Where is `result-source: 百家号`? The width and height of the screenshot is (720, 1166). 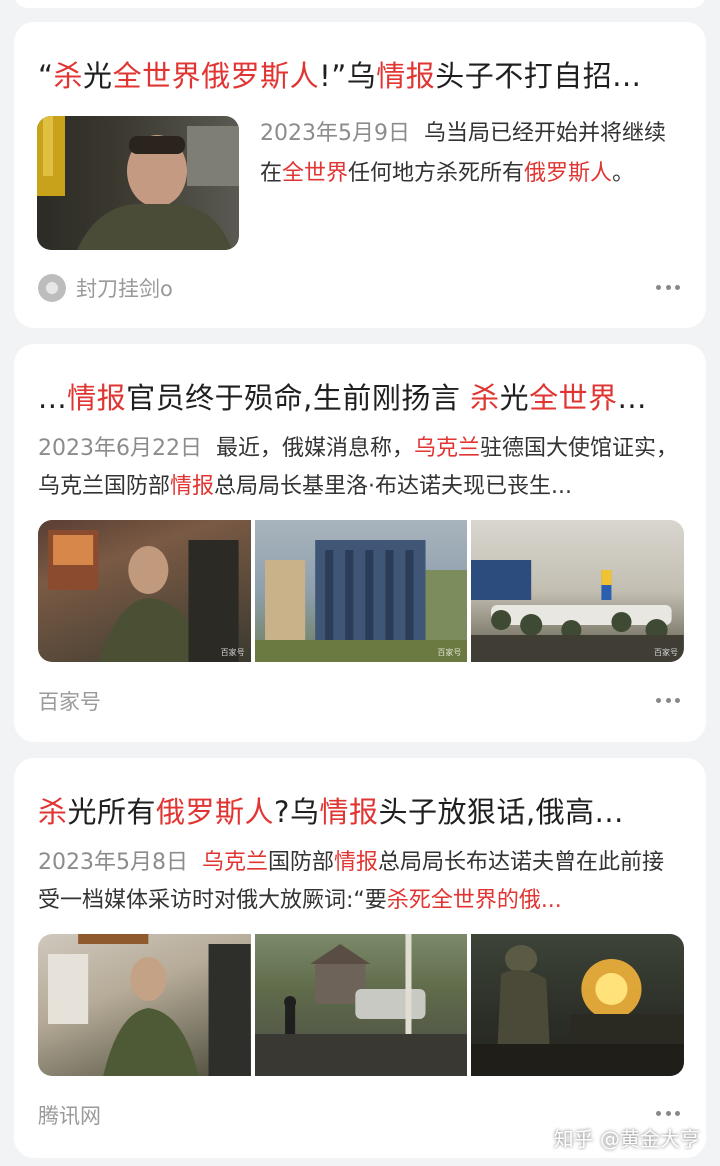 result-source: 百家号 is located at coordinates (69, 701).